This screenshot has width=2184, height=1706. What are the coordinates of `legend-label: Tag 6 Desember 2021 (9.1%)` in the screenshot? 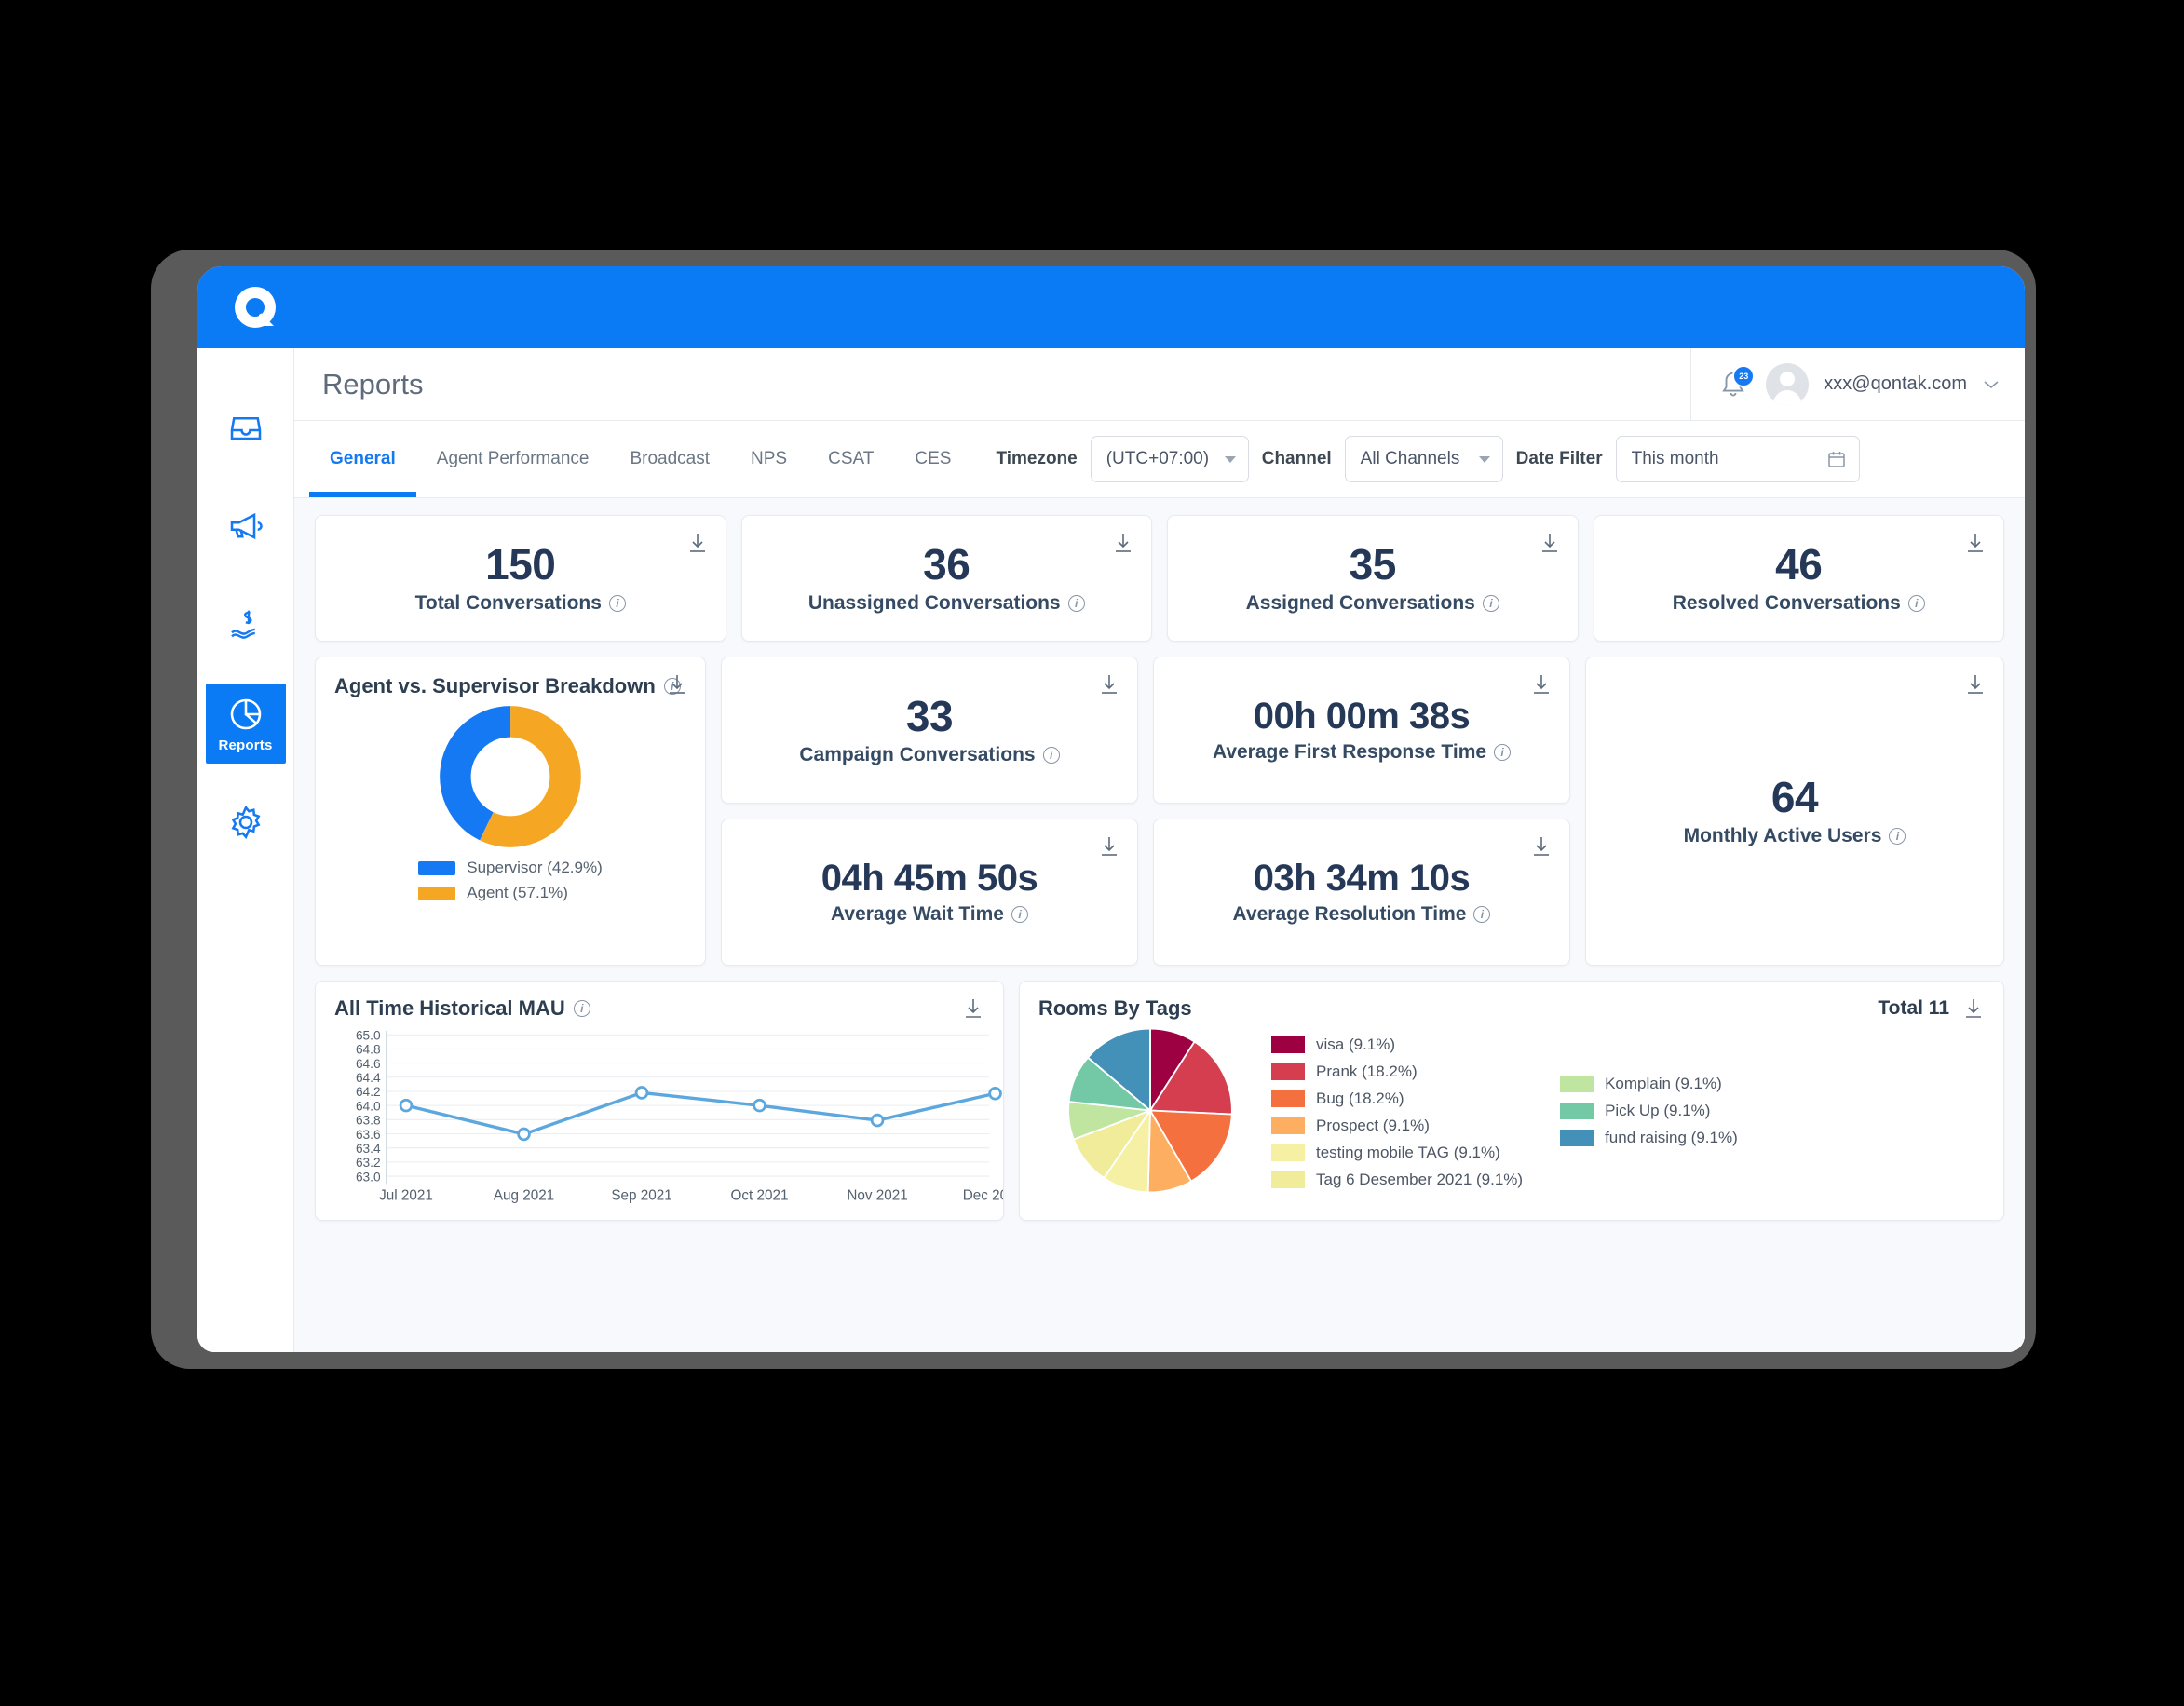 It's located at (1420, 1179).